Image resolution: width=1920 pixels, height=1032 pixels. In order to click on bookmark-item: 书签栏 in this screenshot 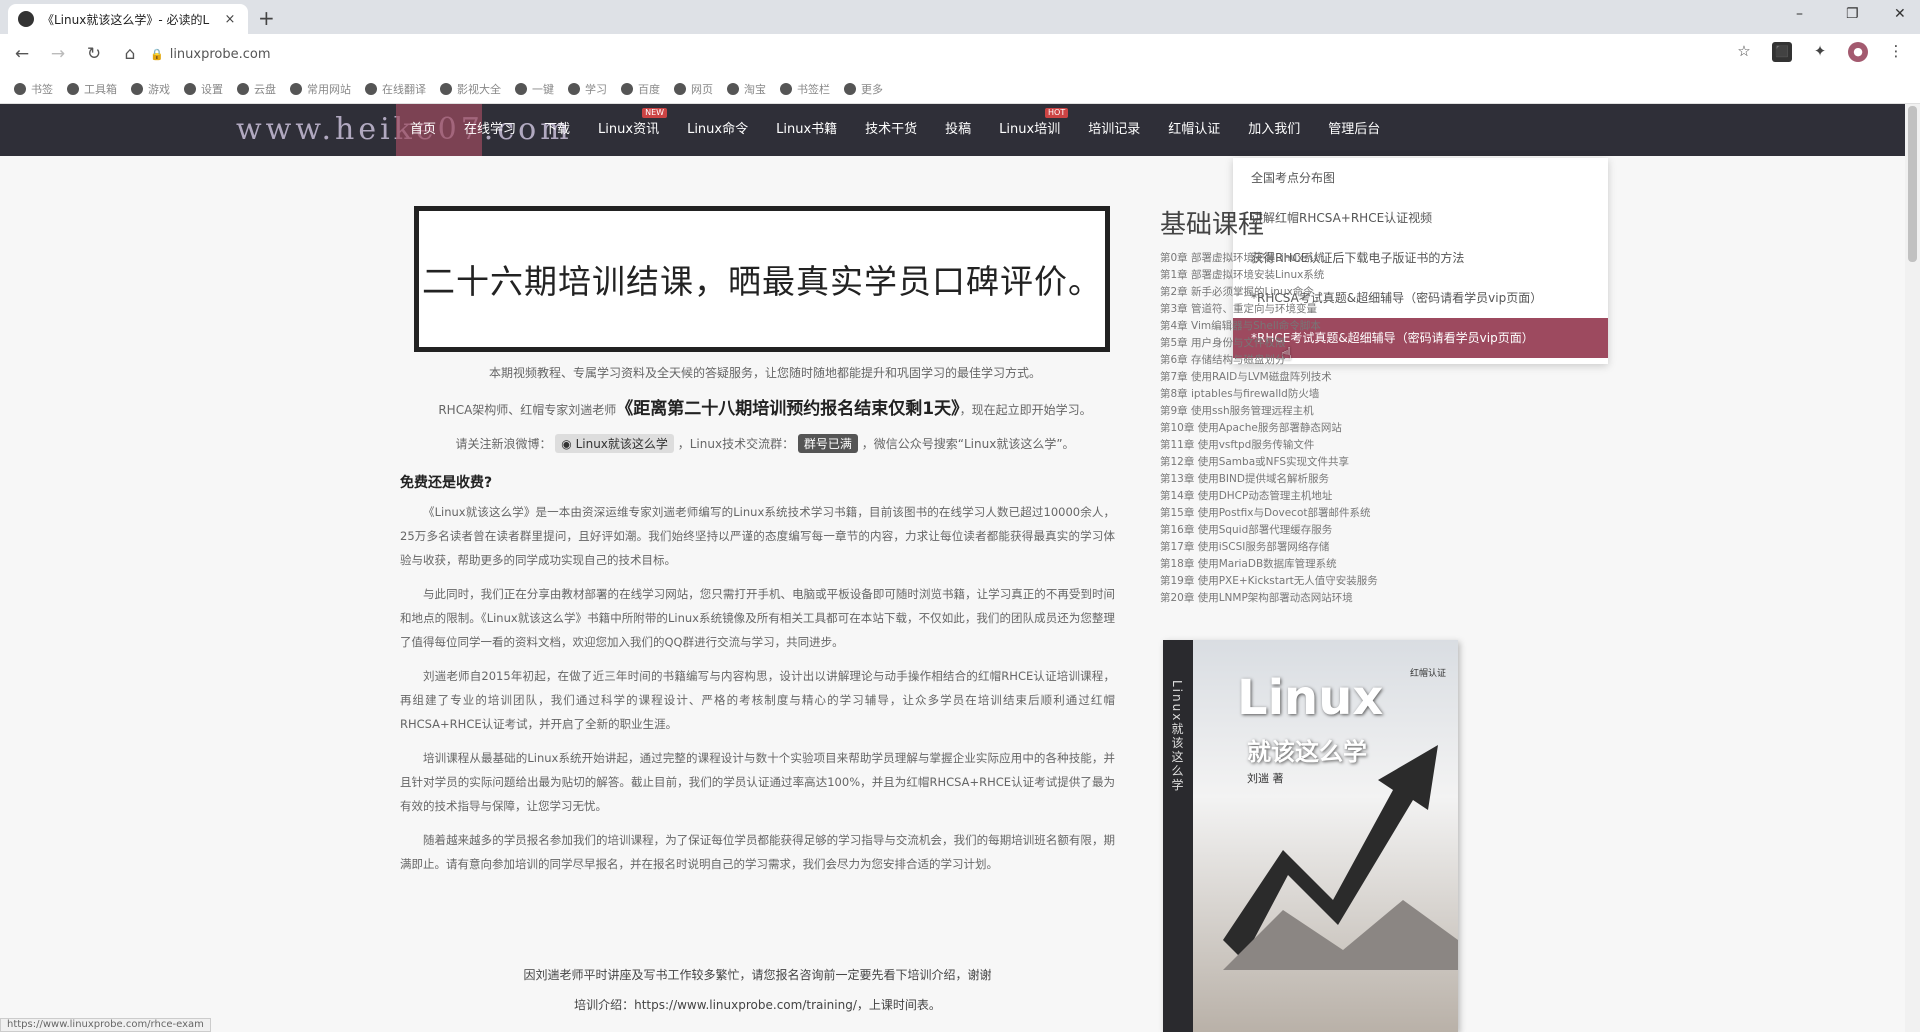, I will do `click(805, 89)`.